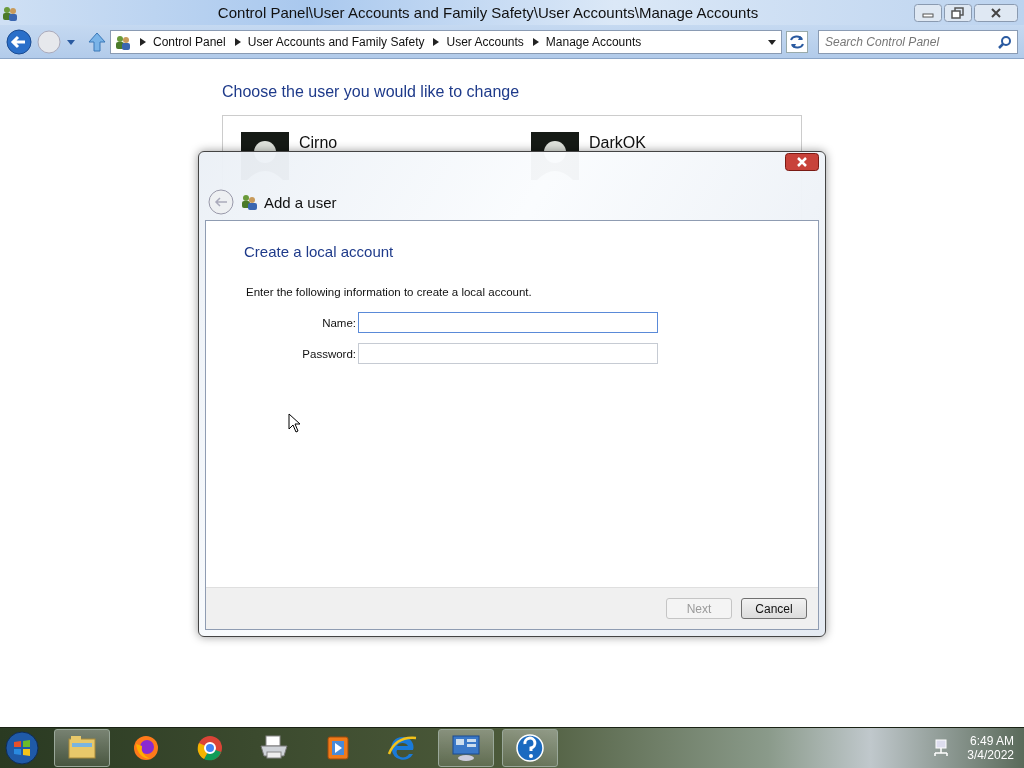 Image resolution: width=1024 pixels, height=768 pixels. What do you see at coordinates (797, 41) in the screenshot?
I see `refresh-icon` at bounding box center [797, 41].